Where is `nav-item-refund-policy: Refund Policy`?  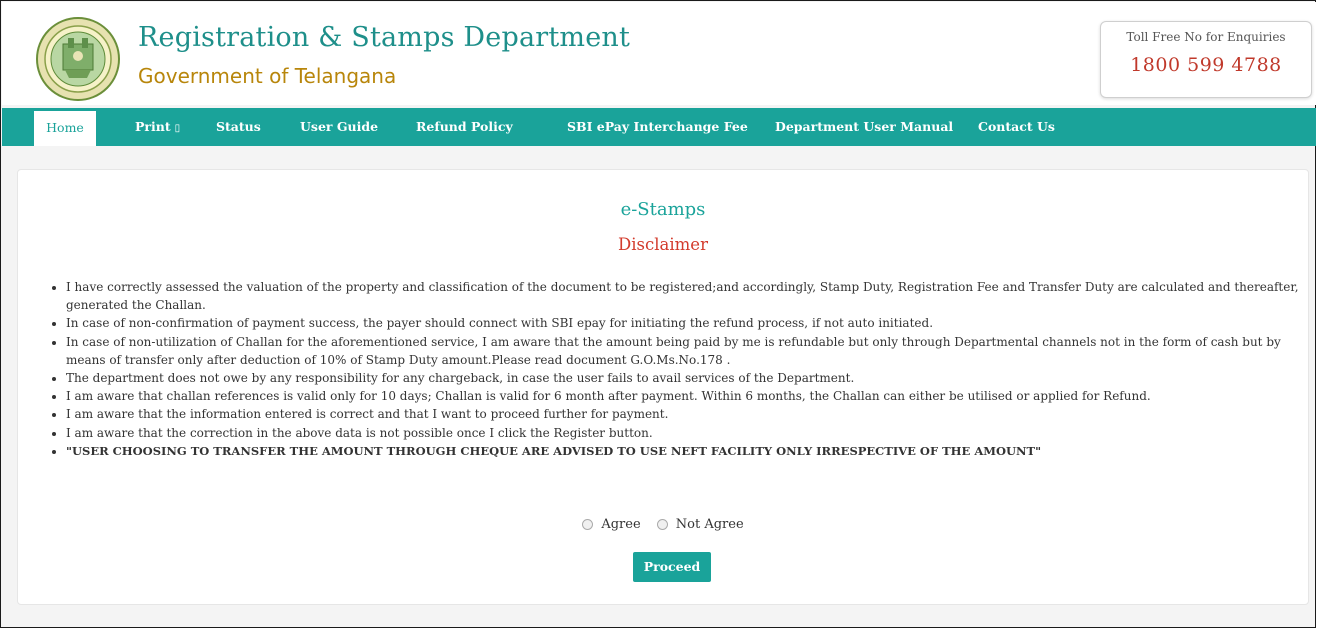 nav-item-refund-policy: Refund Policy is located at coordinates (464, 127).